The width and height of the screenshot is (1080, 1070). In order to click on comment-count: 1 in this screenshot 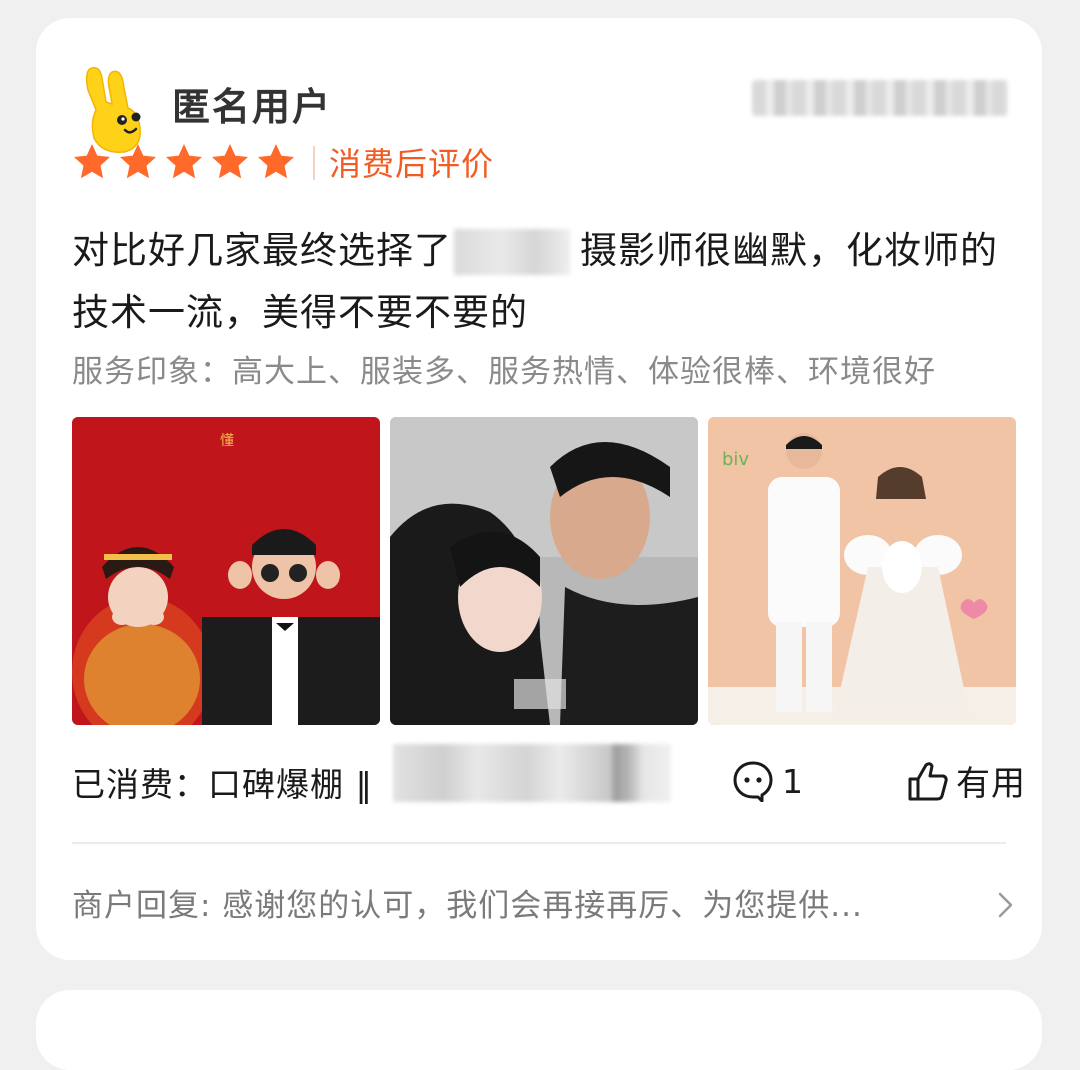, I will do `click(792, 781)`.